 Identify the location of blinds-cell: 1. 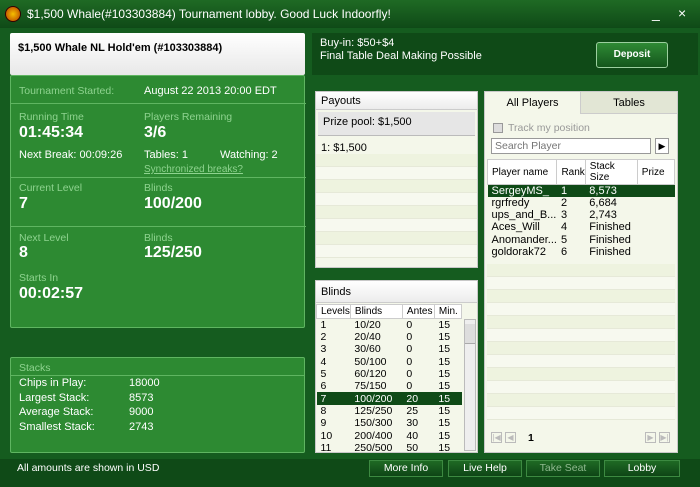
(323, 325).